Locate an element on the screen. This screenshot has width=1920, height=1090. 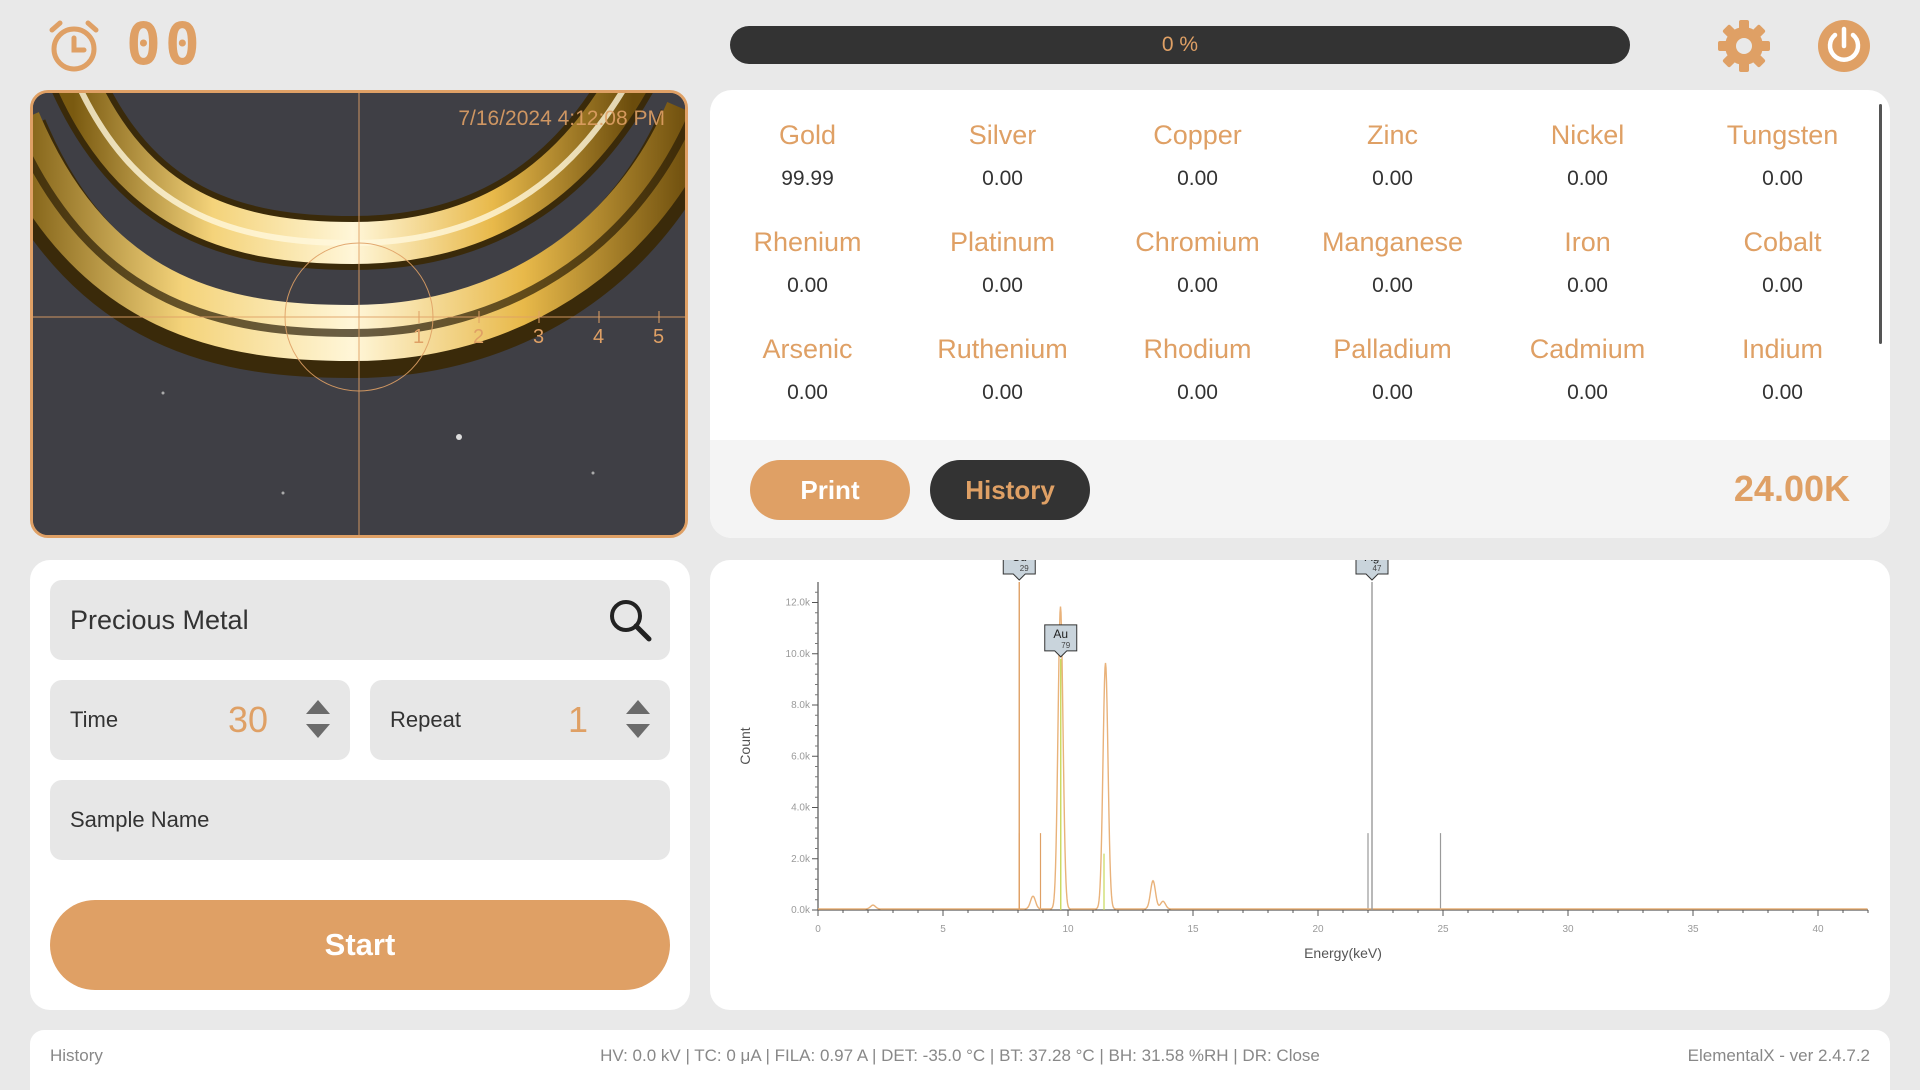
time-decrease-icon is located at coordinates (318, 731).